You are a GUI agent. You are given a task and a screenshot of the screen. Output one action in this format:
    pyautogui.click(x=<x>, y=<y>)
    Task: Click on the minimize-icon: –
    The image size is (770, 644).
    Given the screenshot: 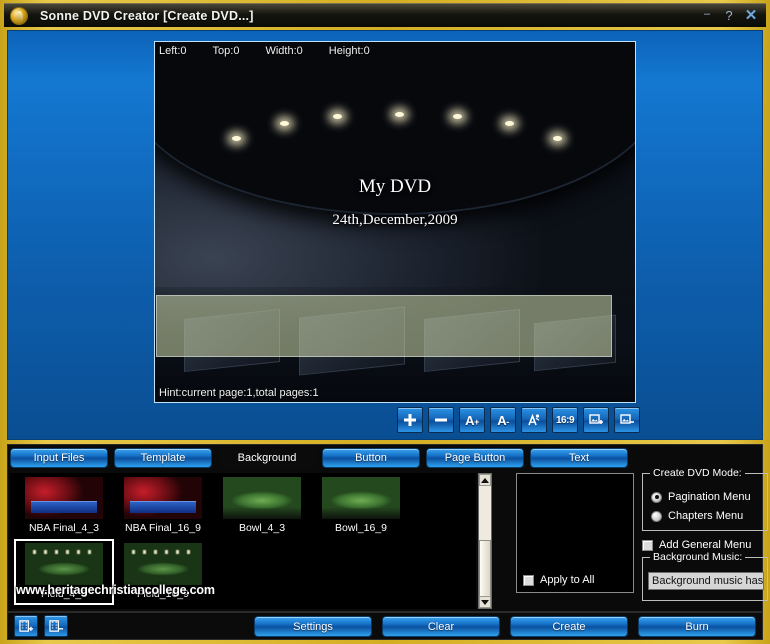 What is the action you would take?
    pyautogui.click(x=707, y=14)
    